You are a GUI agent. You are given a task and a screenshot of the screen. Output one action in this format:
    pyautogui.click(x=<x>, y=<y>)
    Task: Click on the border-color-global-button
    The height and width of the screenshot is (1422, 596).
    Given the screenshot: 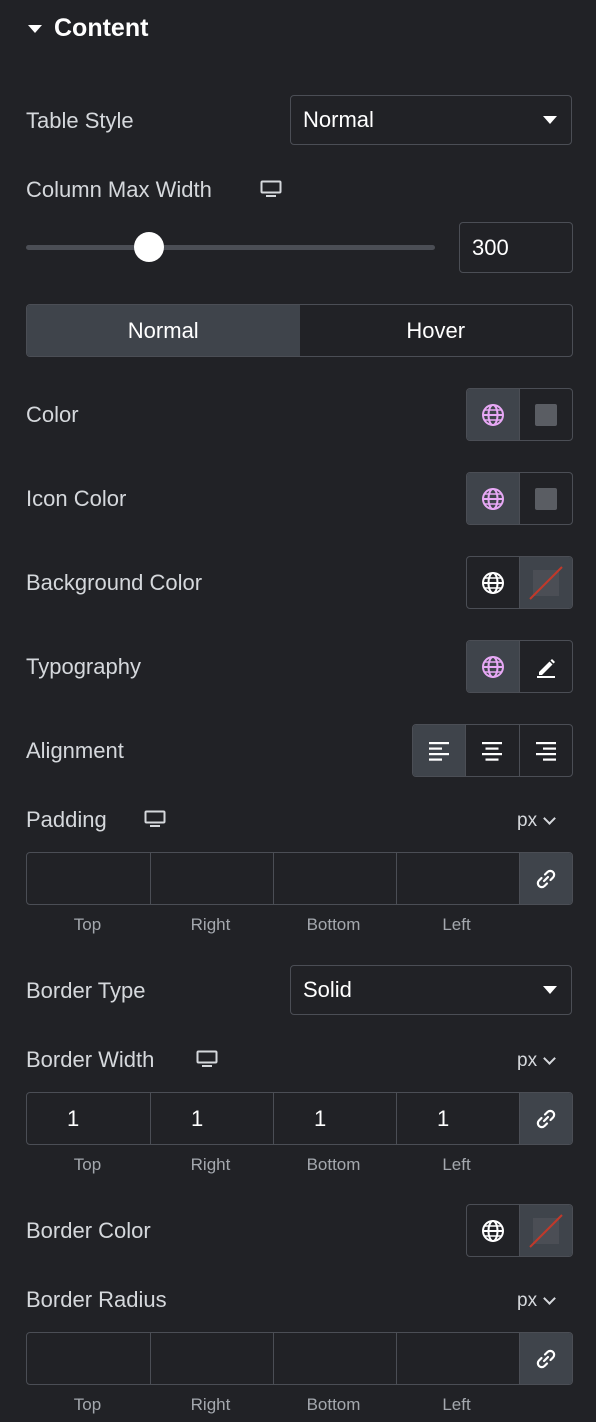 What is the action you would take?
    pyautogui.click(x=493, y=1230)
    